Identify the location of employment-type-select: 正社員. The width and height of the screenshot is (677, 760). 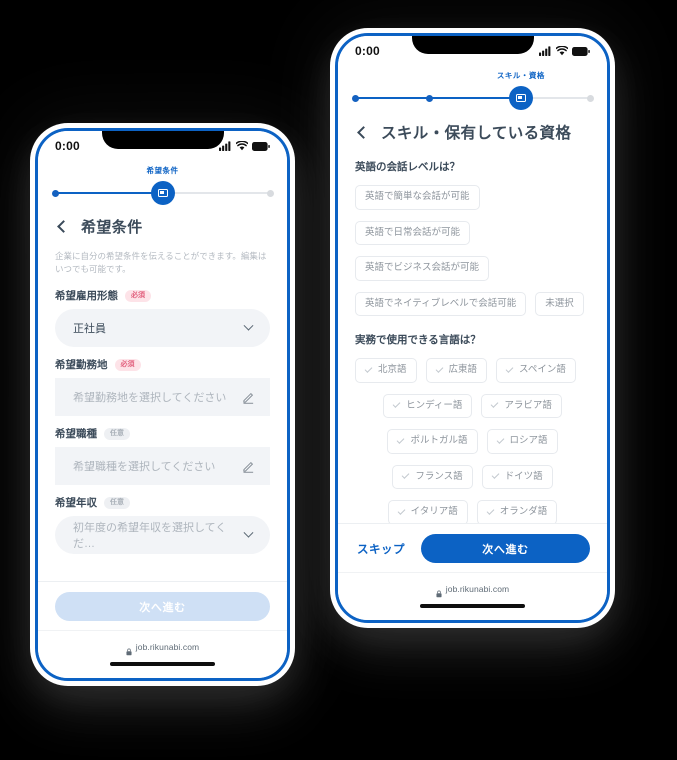
(162, 328).